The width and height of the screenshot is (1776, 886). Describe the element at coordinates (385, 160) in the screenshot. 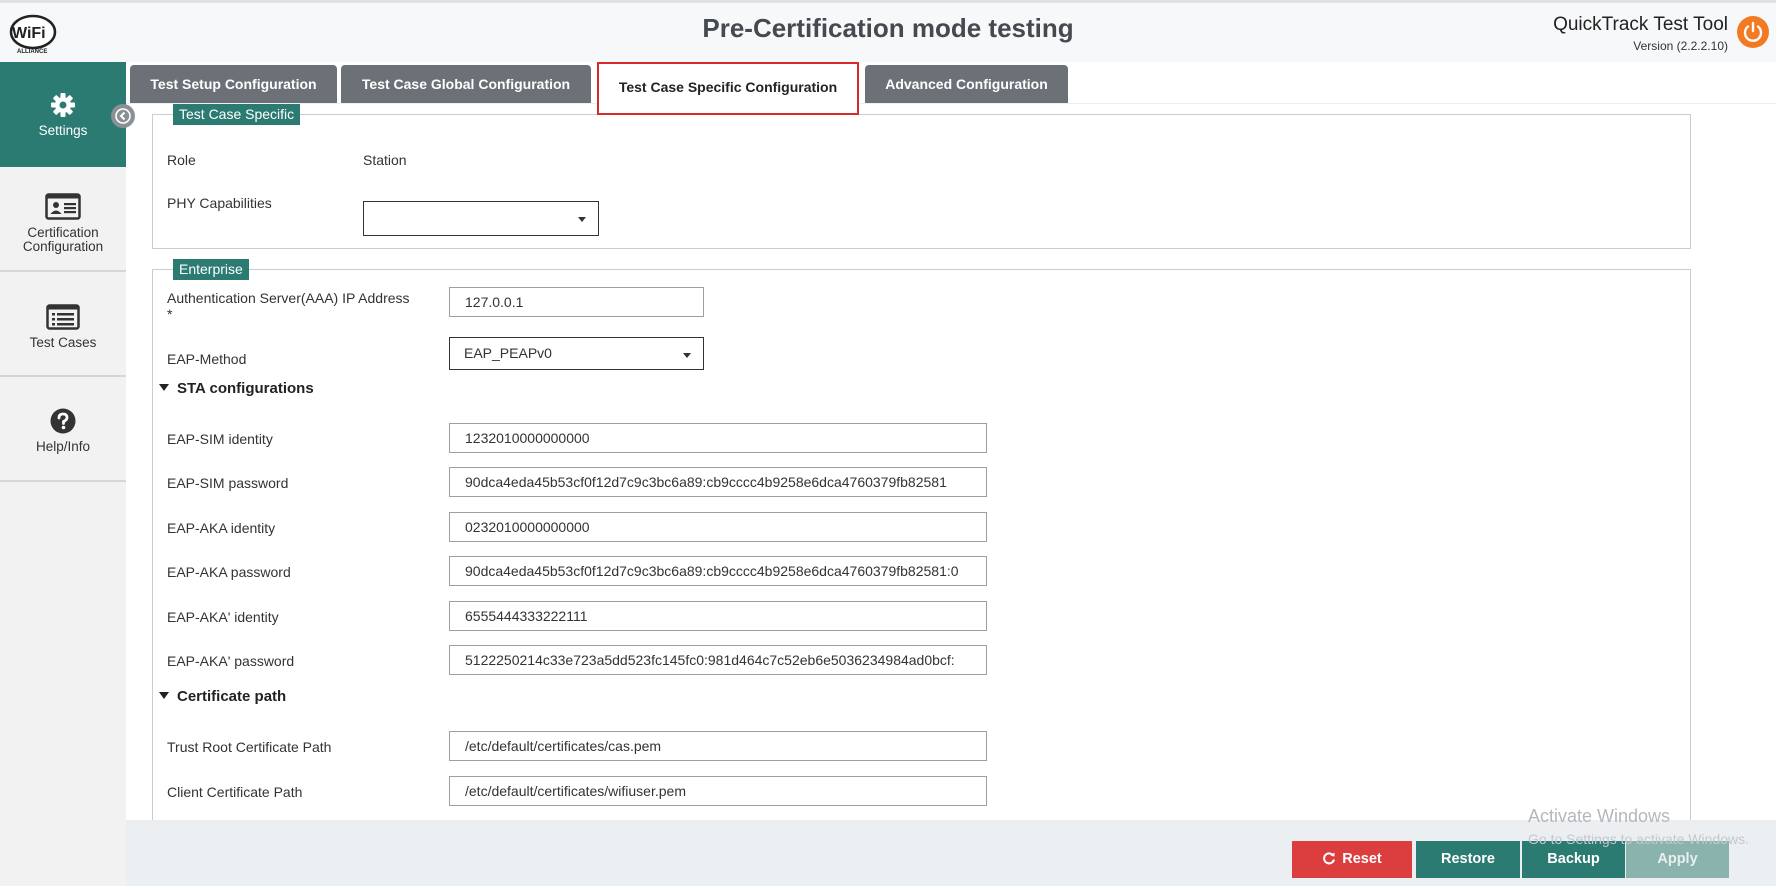

I see `role-value: Station` at that location.